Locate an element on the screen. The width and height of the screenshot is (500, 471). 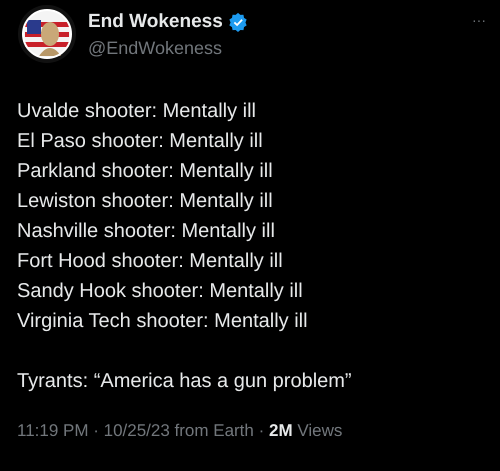
tweet-text-line: Uvalde shooter: Mentally ill is located at coordinates (137, 111).